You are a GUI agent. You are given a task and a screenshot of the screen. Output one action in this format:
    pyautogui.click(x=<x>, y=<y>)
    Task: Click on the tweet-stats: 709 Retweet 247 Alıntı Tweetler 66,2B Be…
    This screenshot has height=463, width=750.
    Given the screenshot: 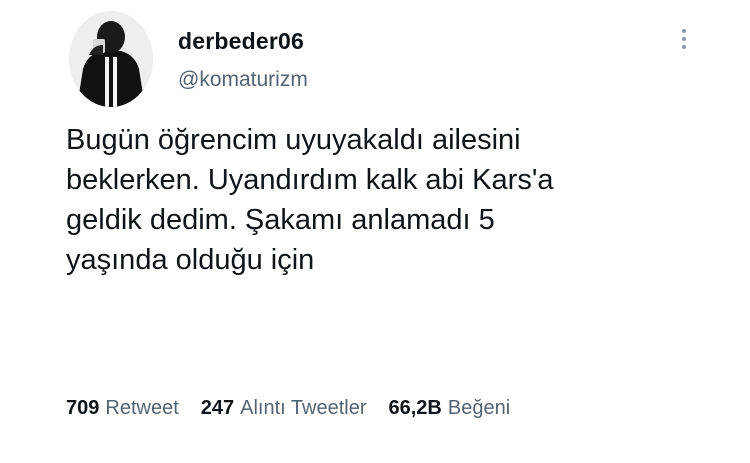 What is the action you would take?
    pyautogui.click(x=299, y=408)
    